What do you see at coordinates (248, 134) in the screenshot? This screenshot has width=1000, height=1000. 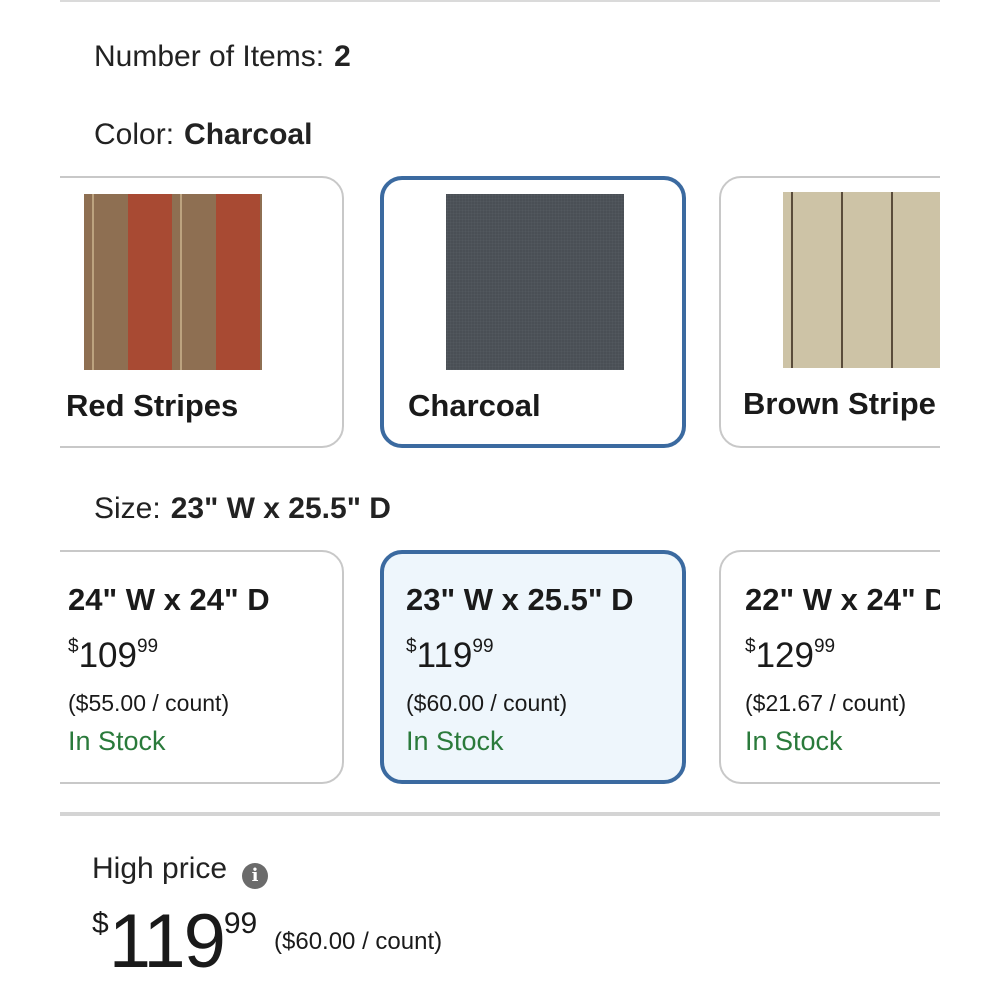 I see `selected-color-value: Charcoal` at bounding box center [248, 134].